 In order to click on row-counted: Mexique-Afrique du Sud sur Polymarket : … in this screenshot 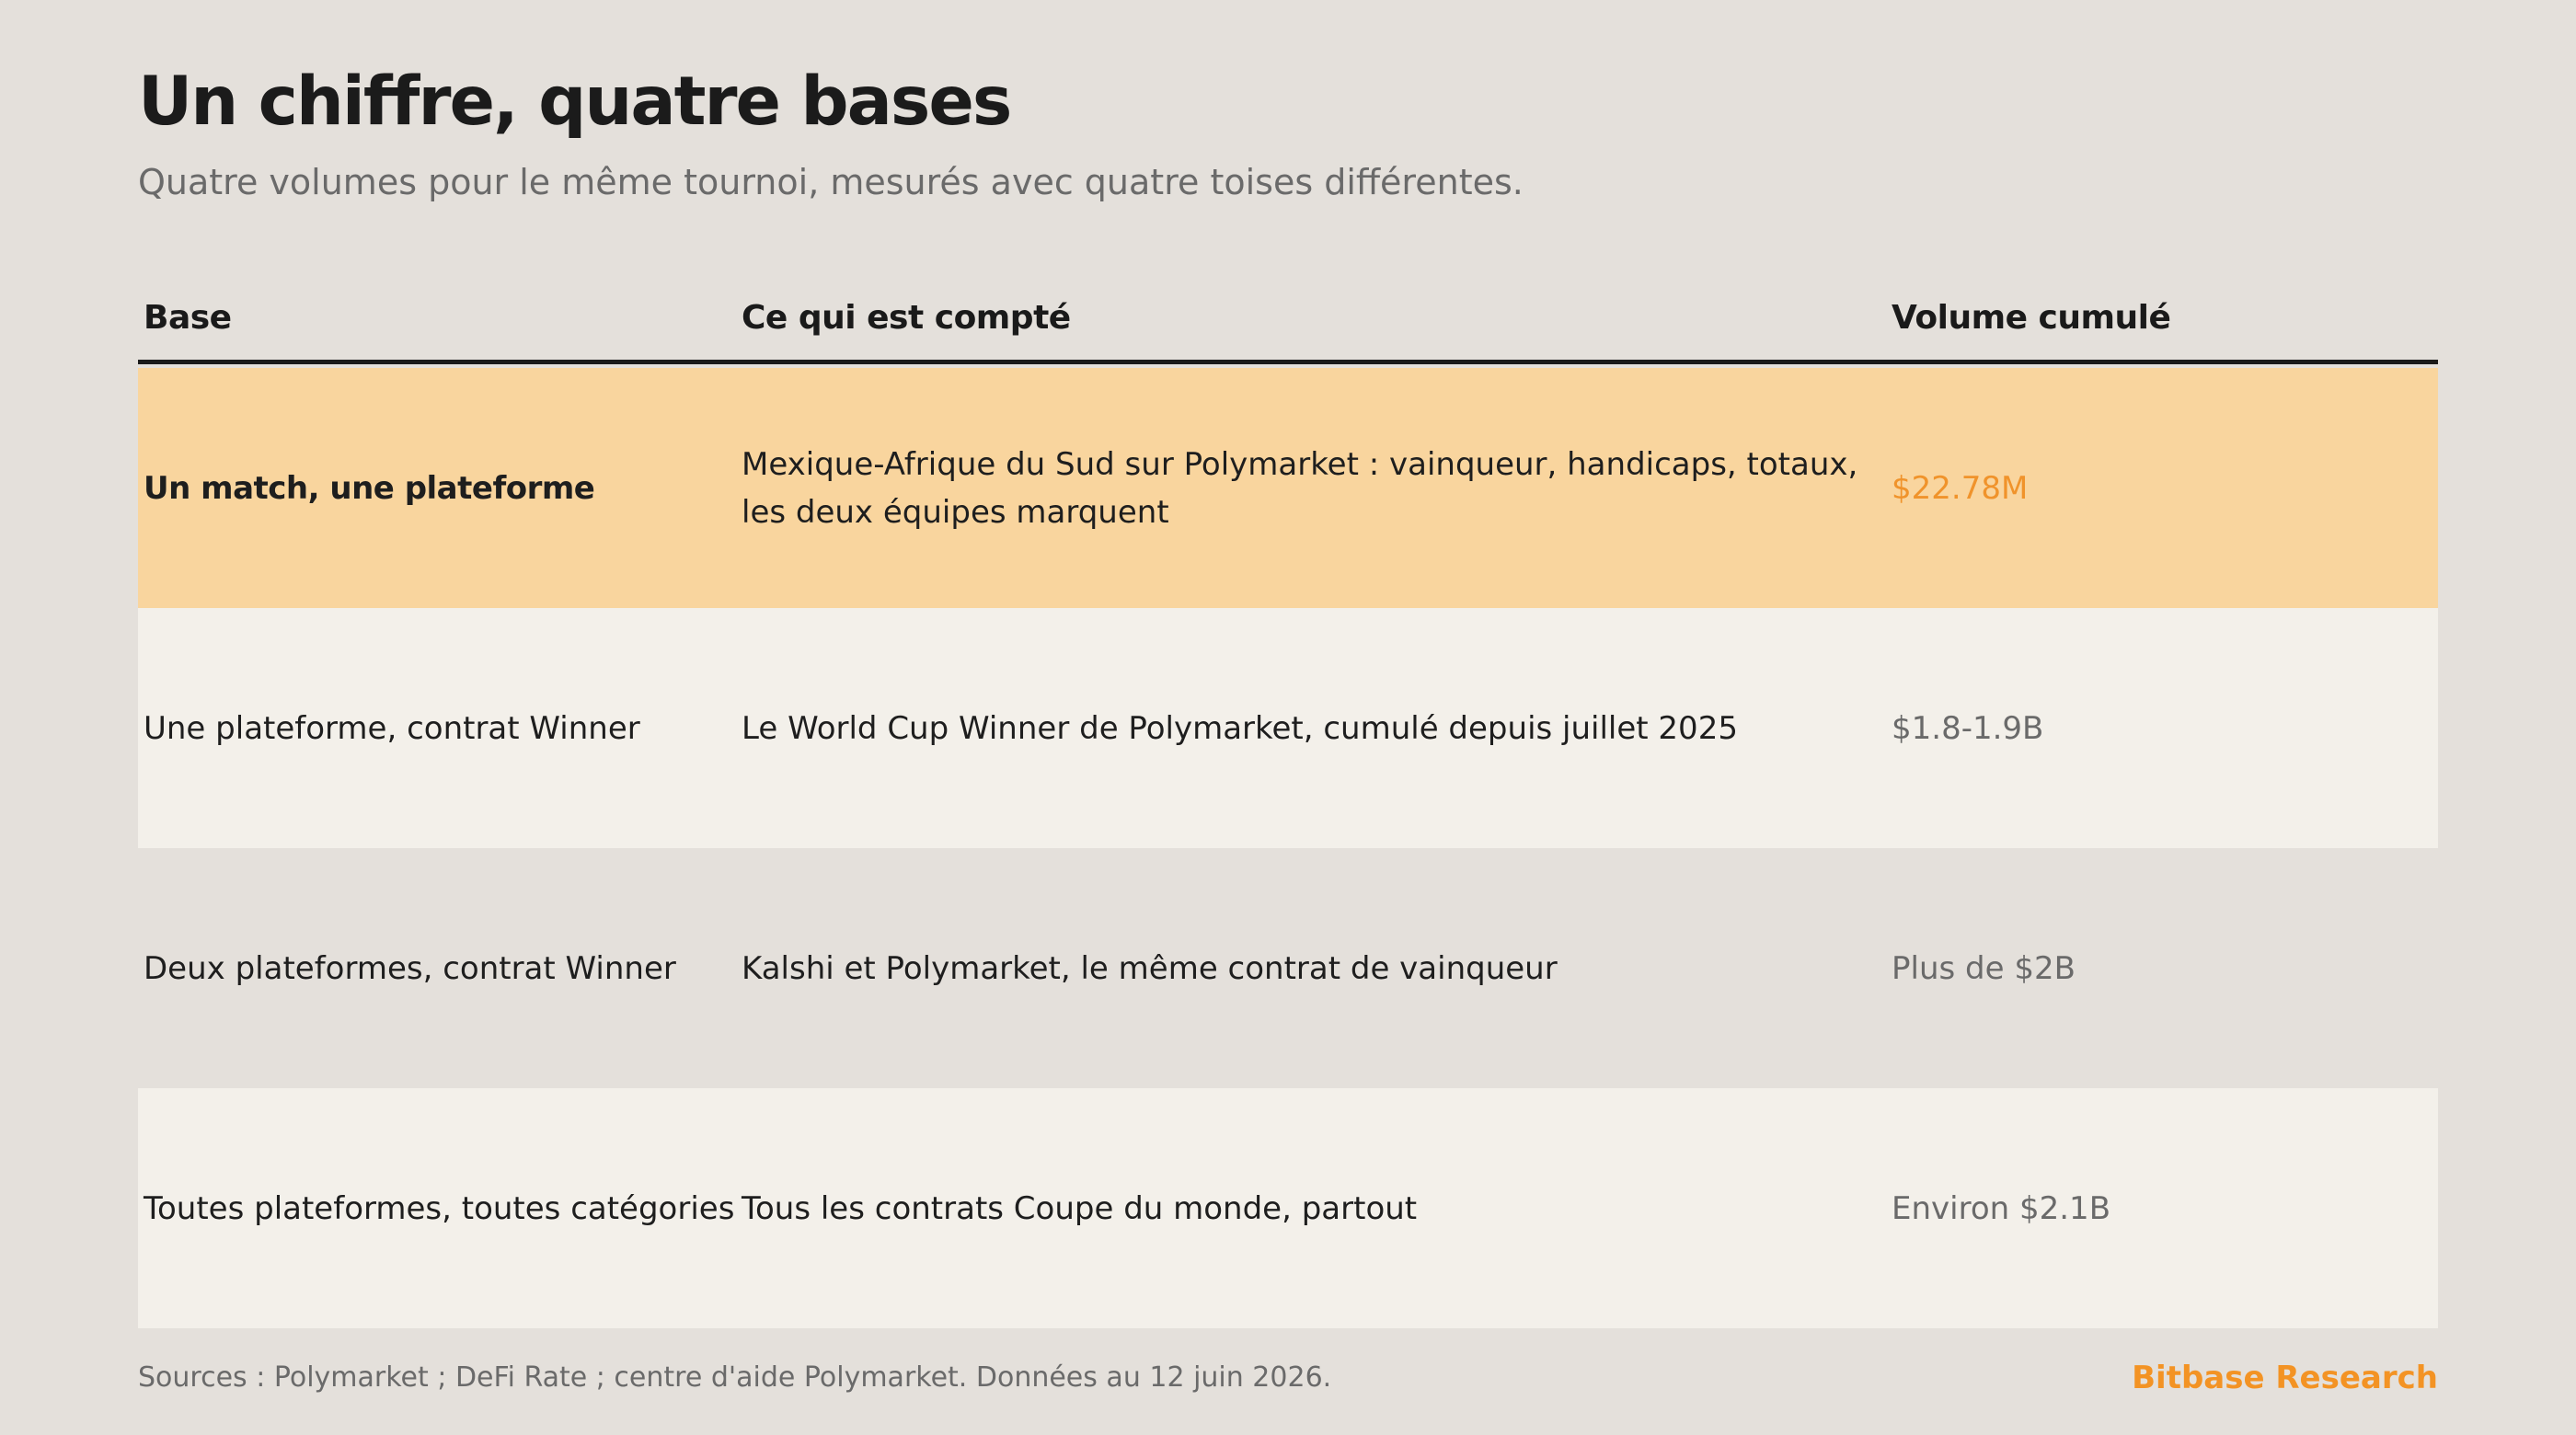, I will do `click(1300, 488)`.